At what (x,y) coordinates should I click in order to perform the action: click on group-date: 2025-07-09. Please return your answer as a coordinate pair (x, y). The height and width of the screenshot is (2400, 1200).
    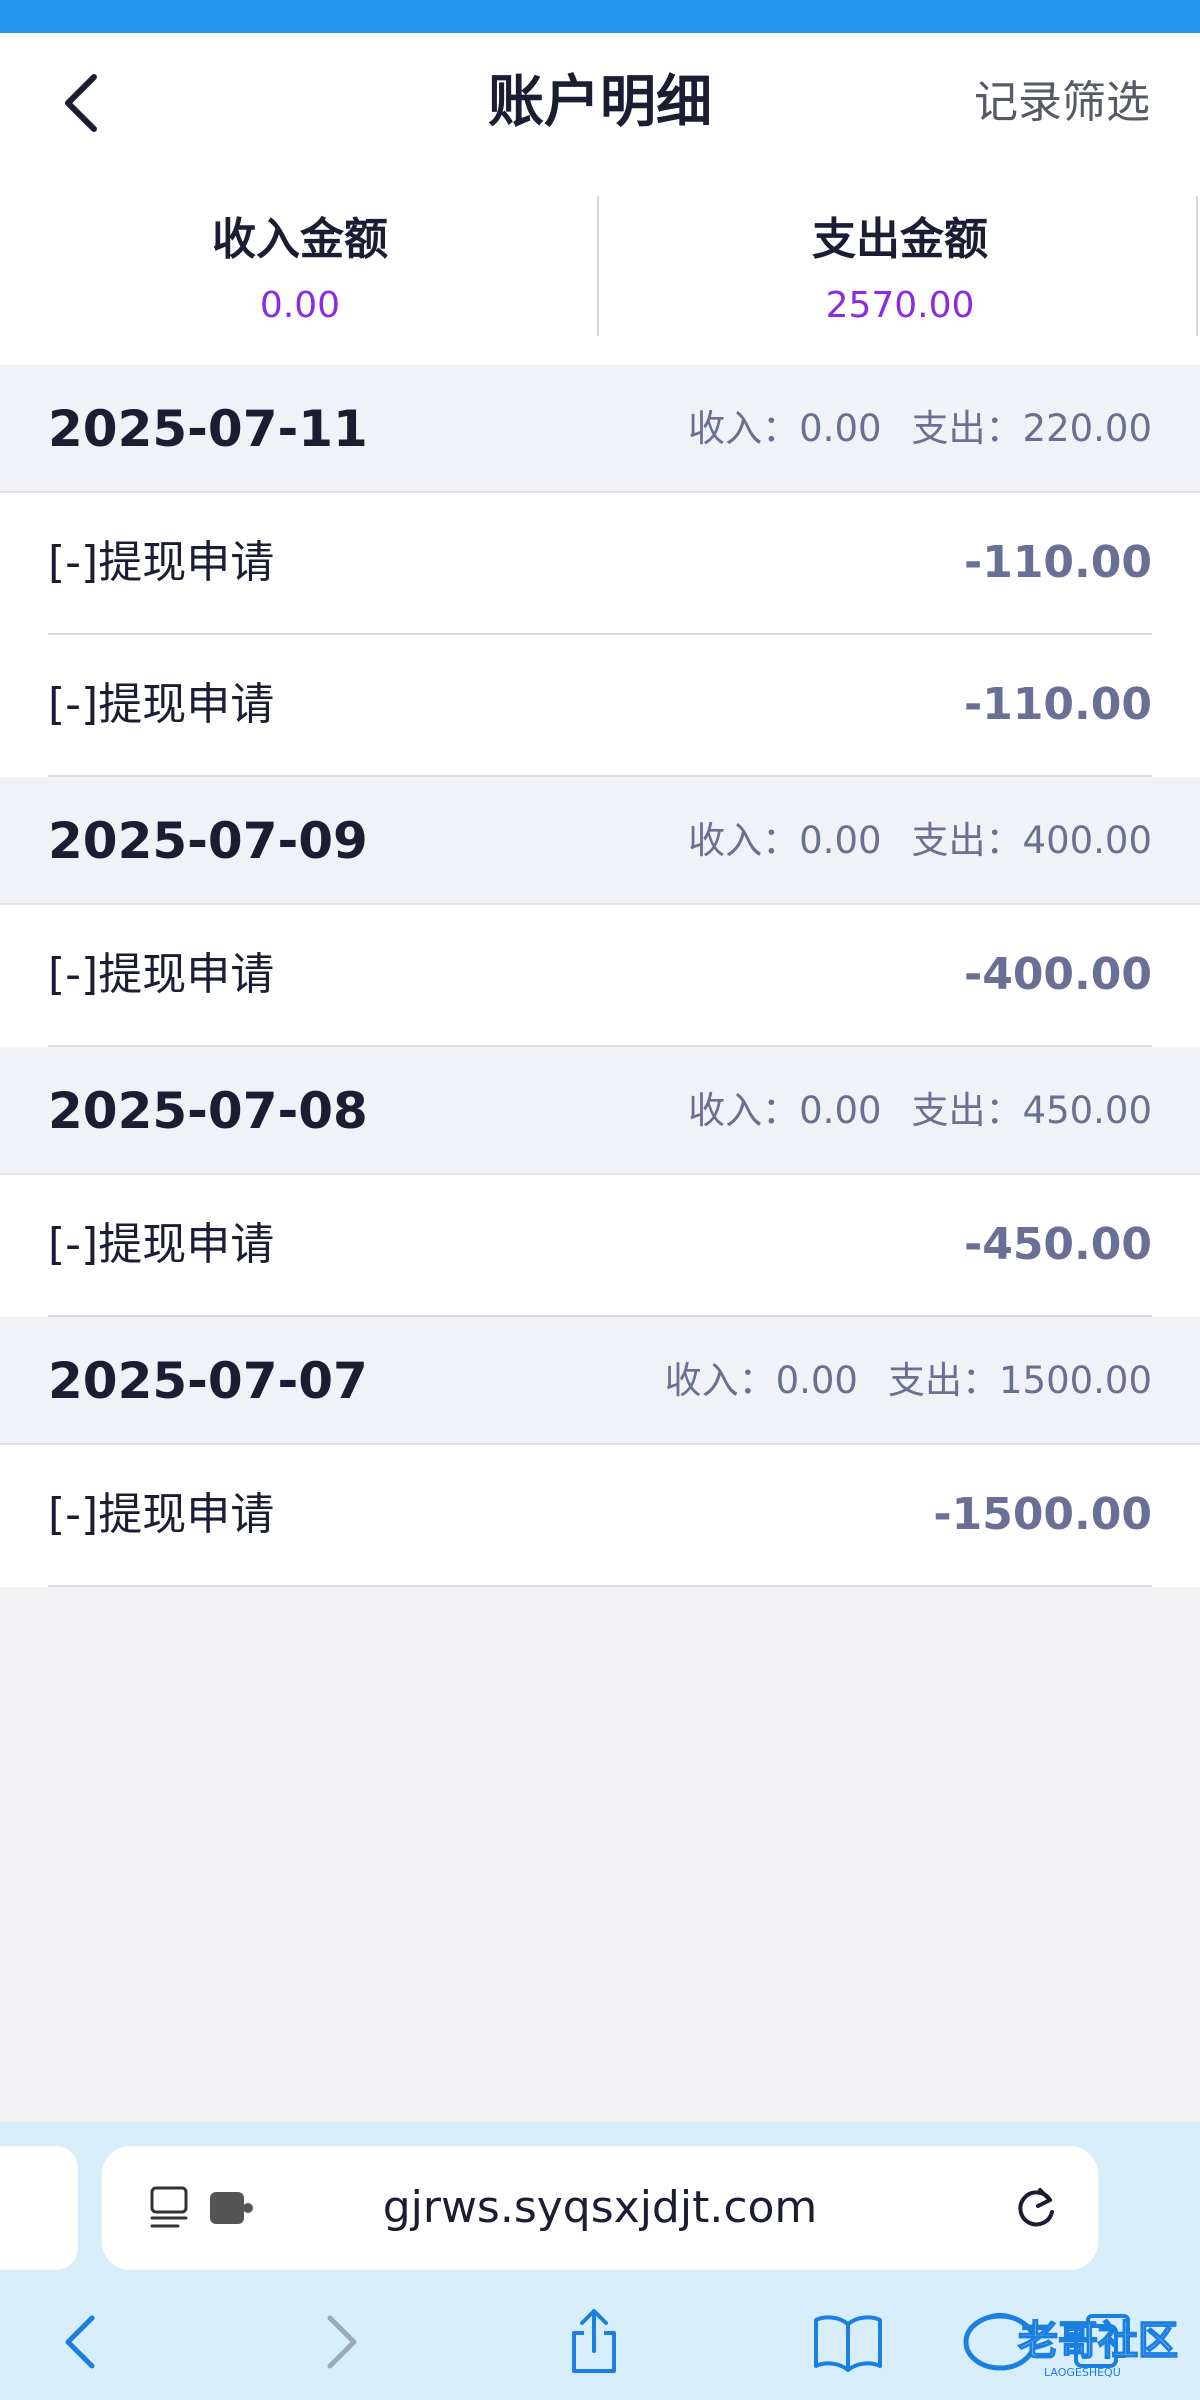
    Looking at the image, I should click on (208, 841).